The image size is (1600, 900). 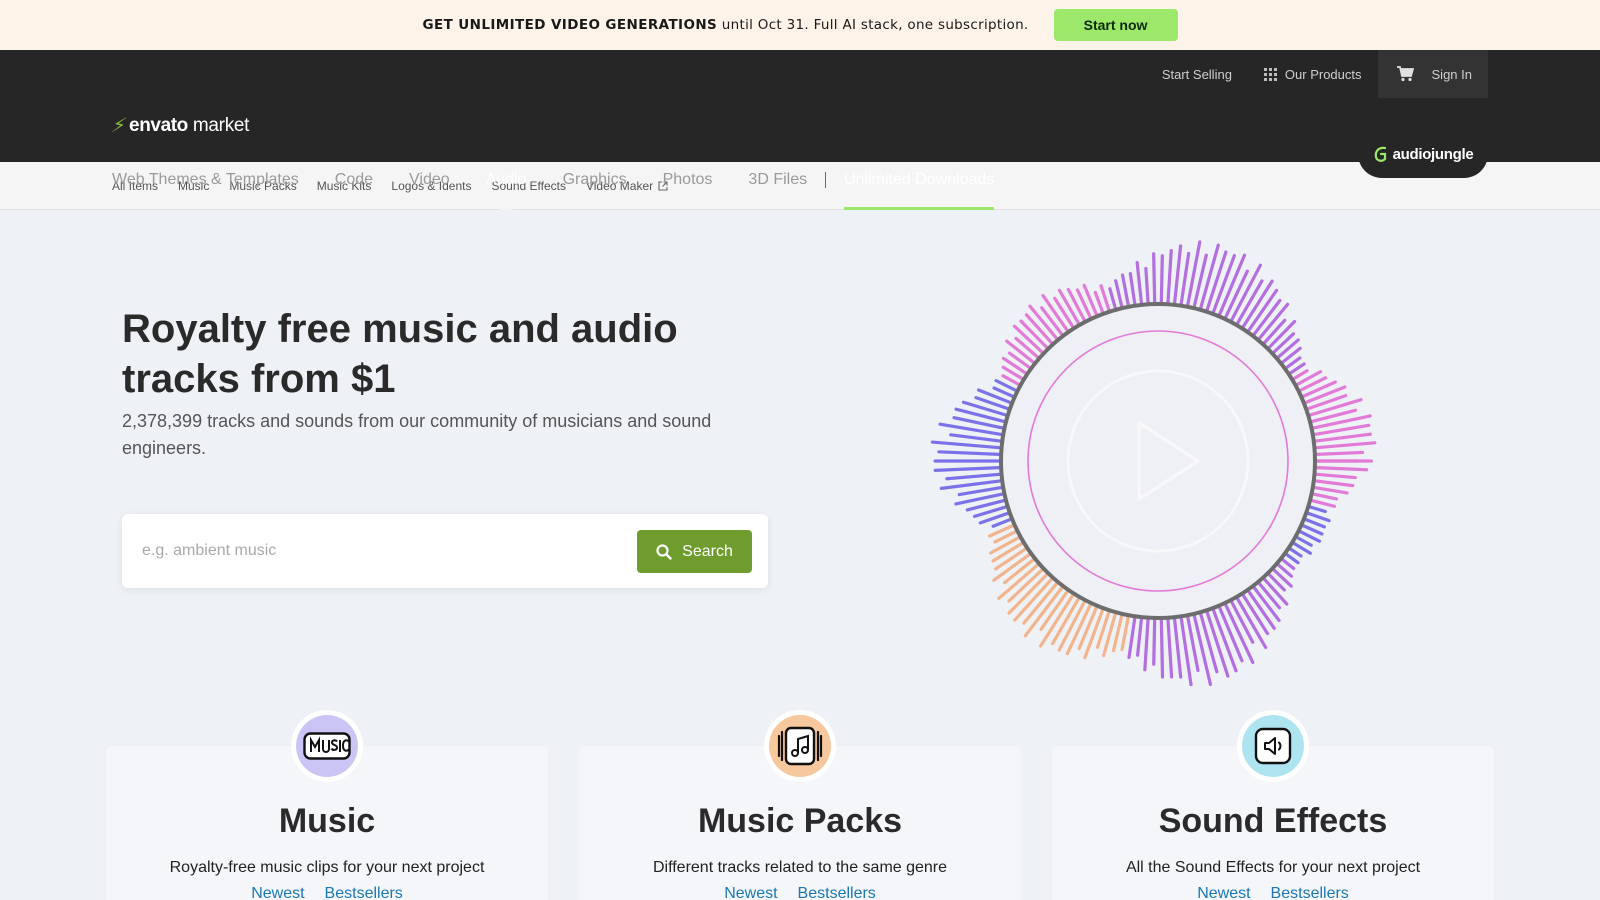 What do you see at coordinates (1452, 74) in the screenshot?
I see `sign-in-link: Sign In` at bounding box center [1452, 74].